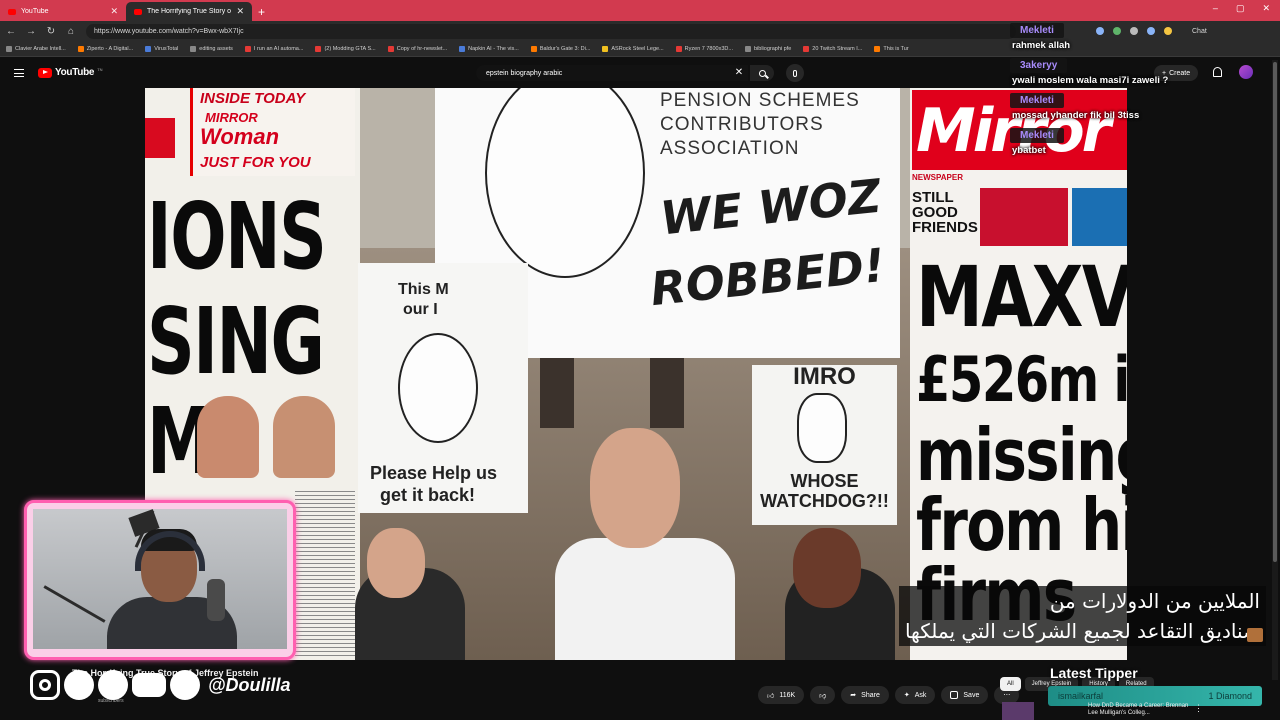  Describe the element at coordinates (138, 11) in the screenshot. I see `youtube-favicon-icon` at that location.